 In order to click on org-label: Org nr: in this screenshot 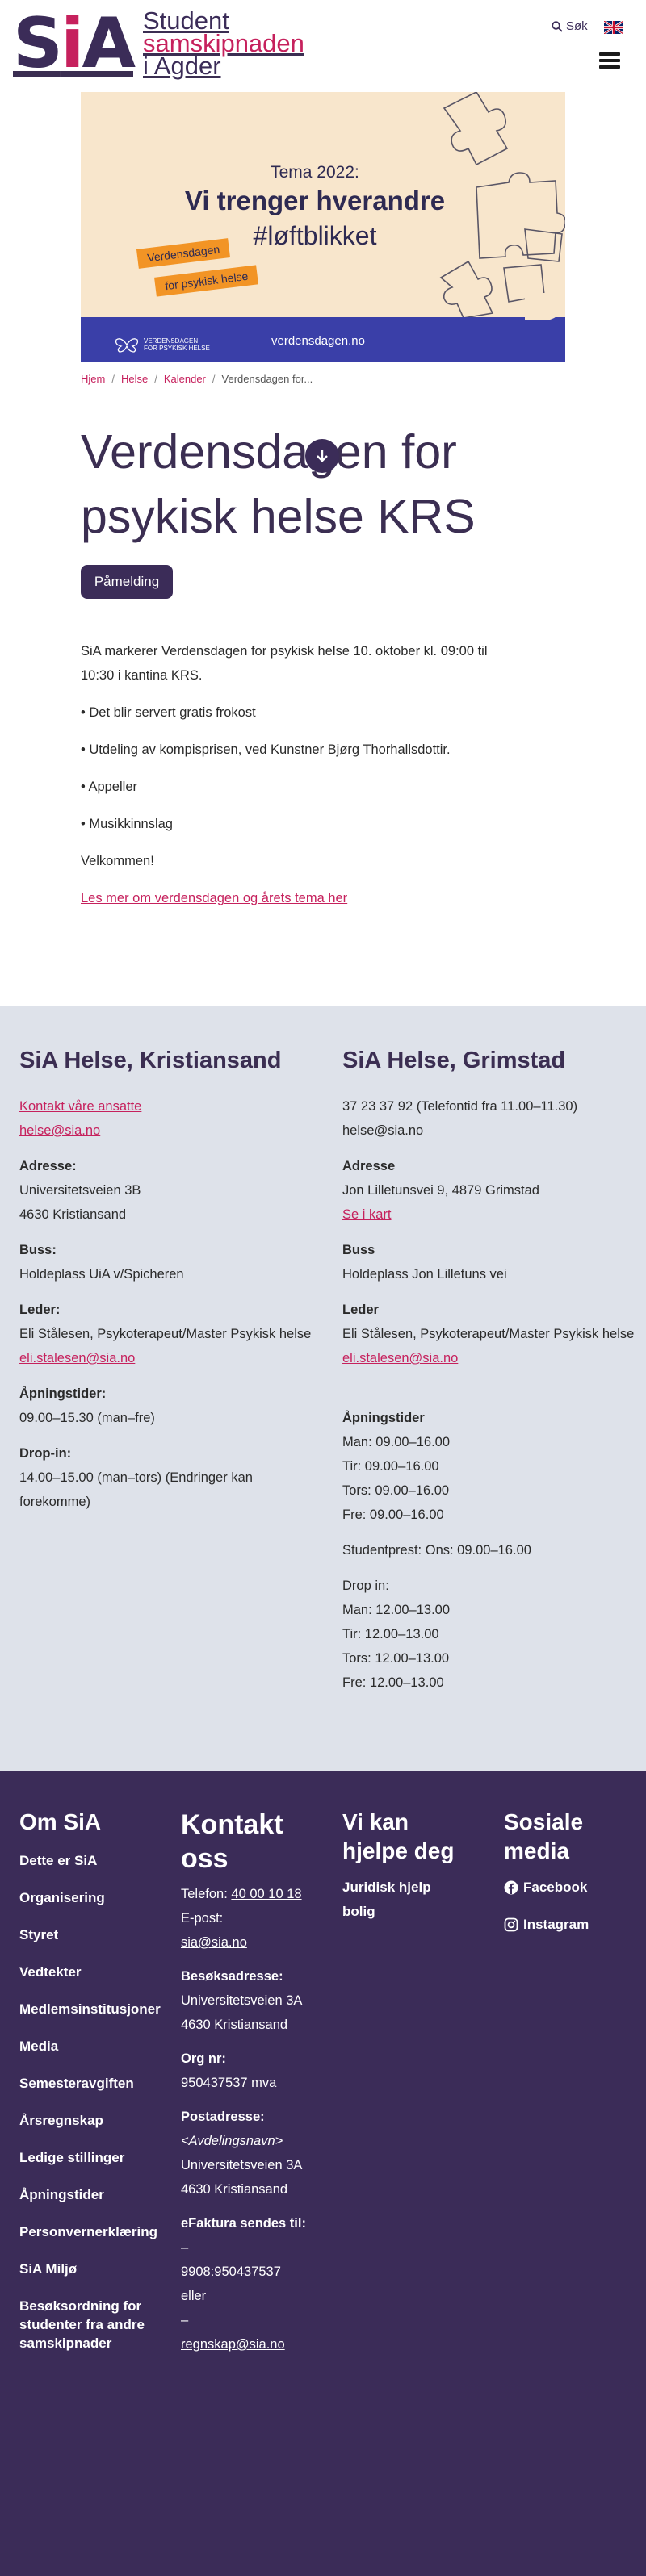, I will do `click(203, 2058)`.